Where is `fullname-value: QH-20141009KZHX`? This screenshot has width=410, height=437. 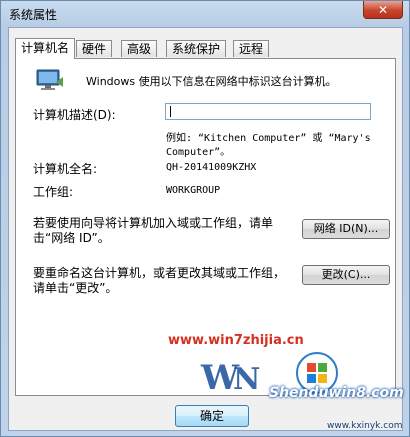
fullname-value: QH-20141009KZHX is located at coordinates (211, 167).